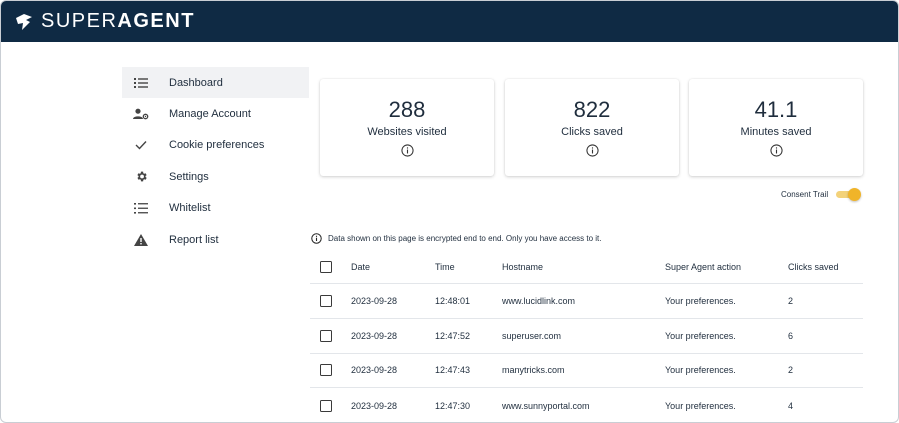 The image size is (899, 423). Describe the element at coordinates (215, 208) in the screenshot. I see `sidebar-item-whitelist: Whitelist` at that location.